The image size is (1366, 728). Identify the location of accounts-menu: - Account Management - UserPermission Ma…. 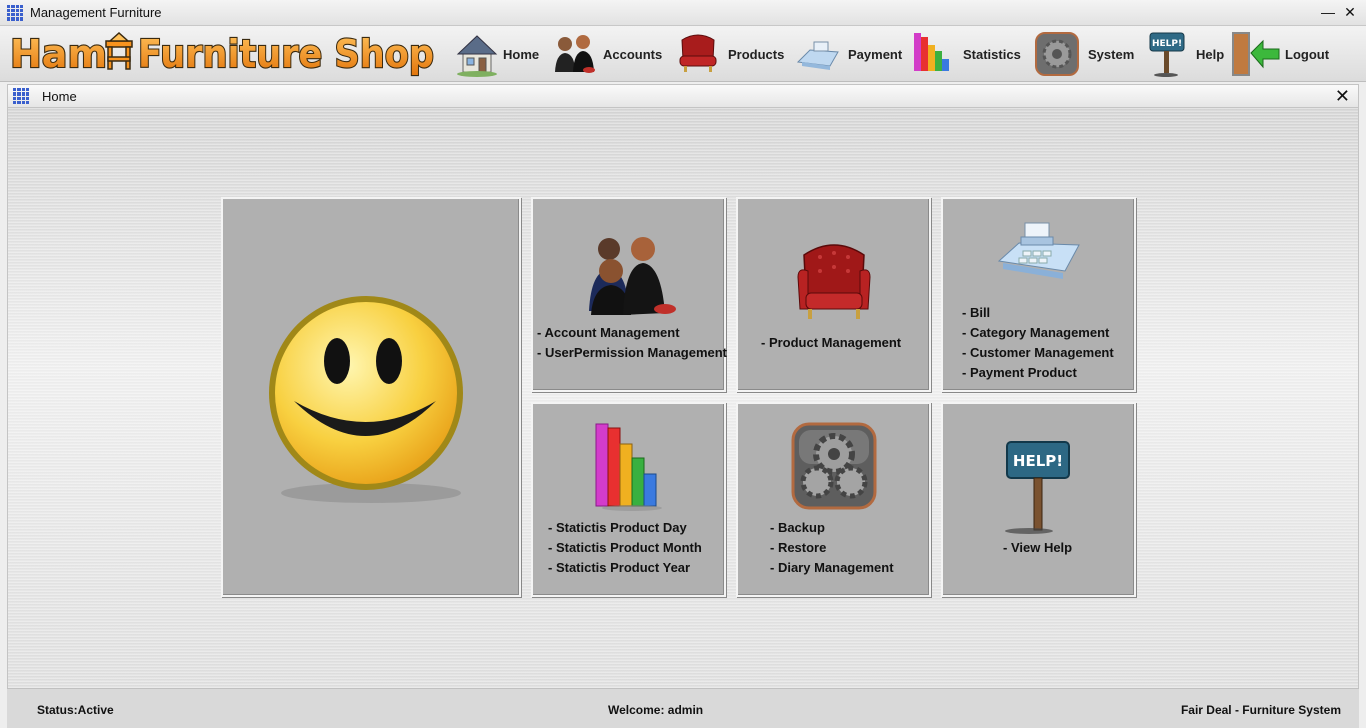
(632, 343).